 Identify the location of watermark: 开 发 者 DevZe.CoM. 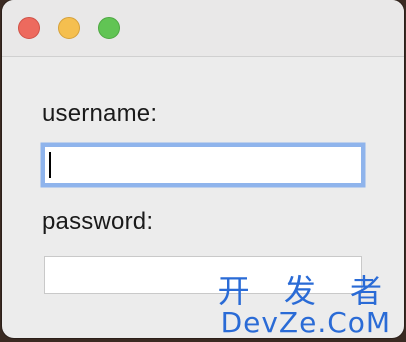
(306, 306).